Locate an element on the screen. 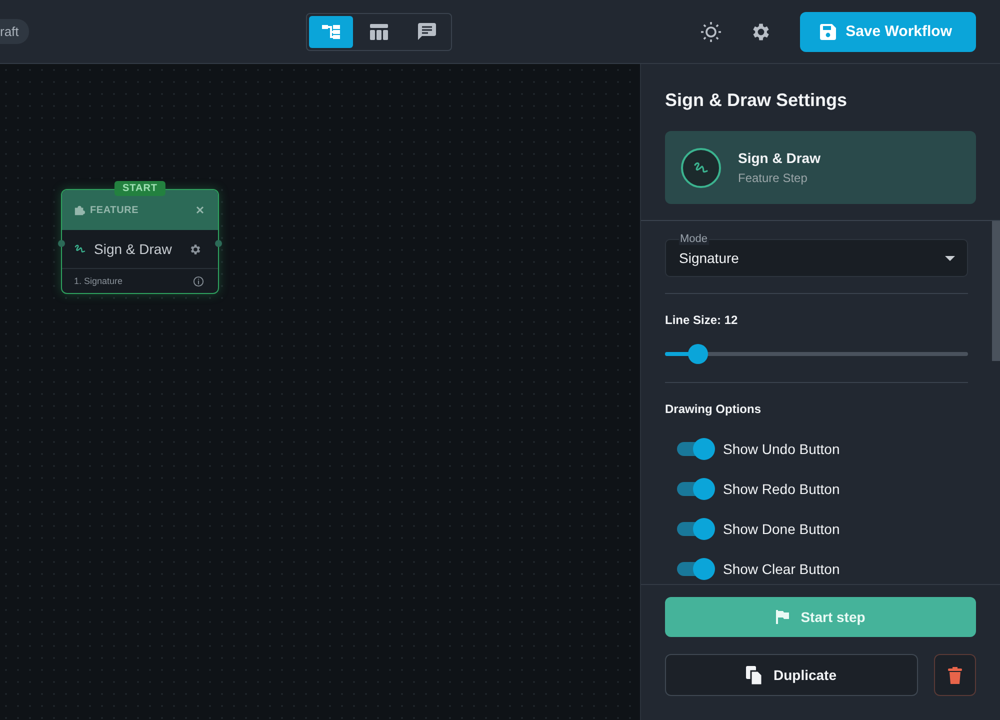  scrollbar is located at coordinates (996, 291).